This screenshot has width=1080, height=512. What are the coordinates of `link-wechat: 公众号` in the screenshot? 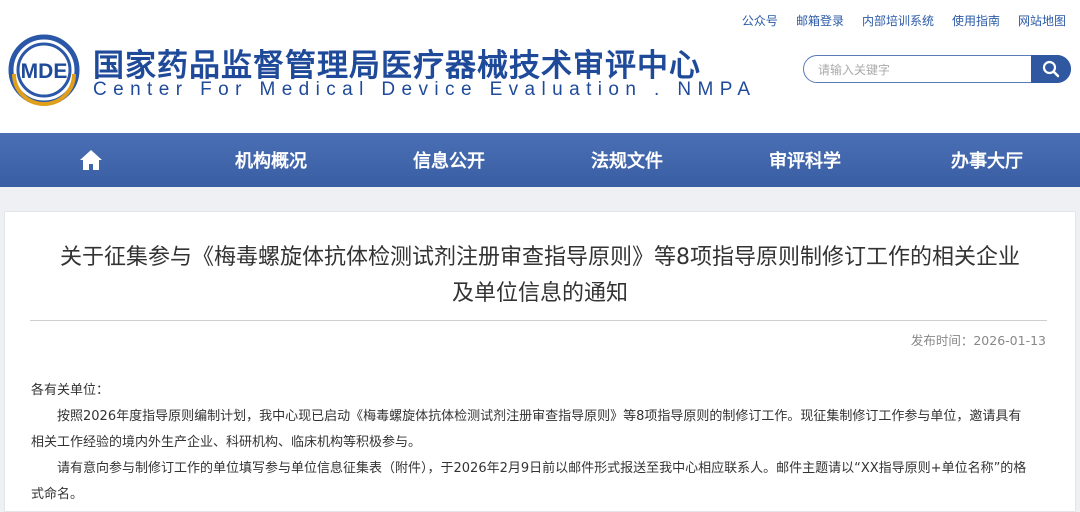 It's located at (760, 20).